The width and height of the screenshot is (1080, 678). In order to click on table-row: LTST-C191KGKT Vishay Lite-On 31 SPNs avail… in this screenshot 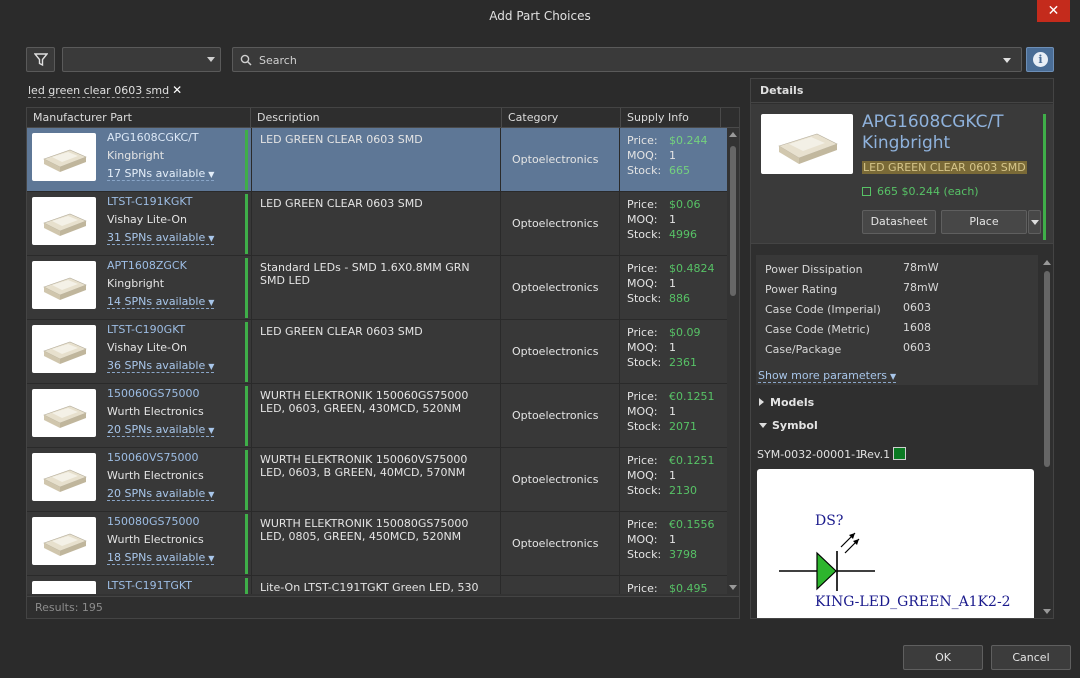, I will do `click(377, 224)`.